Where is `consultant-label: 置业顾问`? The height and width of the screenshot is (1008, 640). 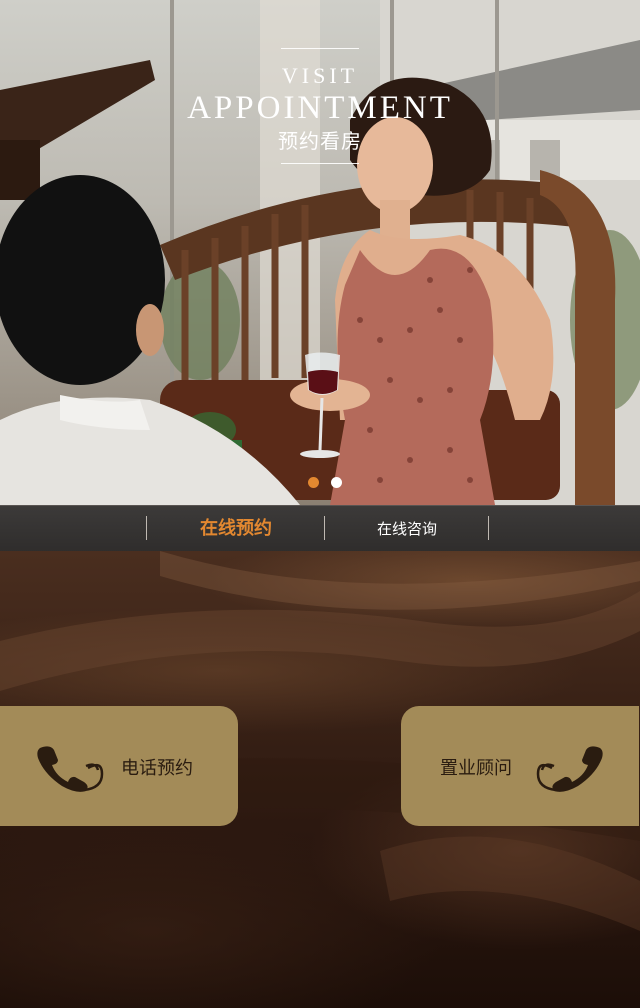 consultant-label: 置业顾问 is located at coordinates (476, 768).